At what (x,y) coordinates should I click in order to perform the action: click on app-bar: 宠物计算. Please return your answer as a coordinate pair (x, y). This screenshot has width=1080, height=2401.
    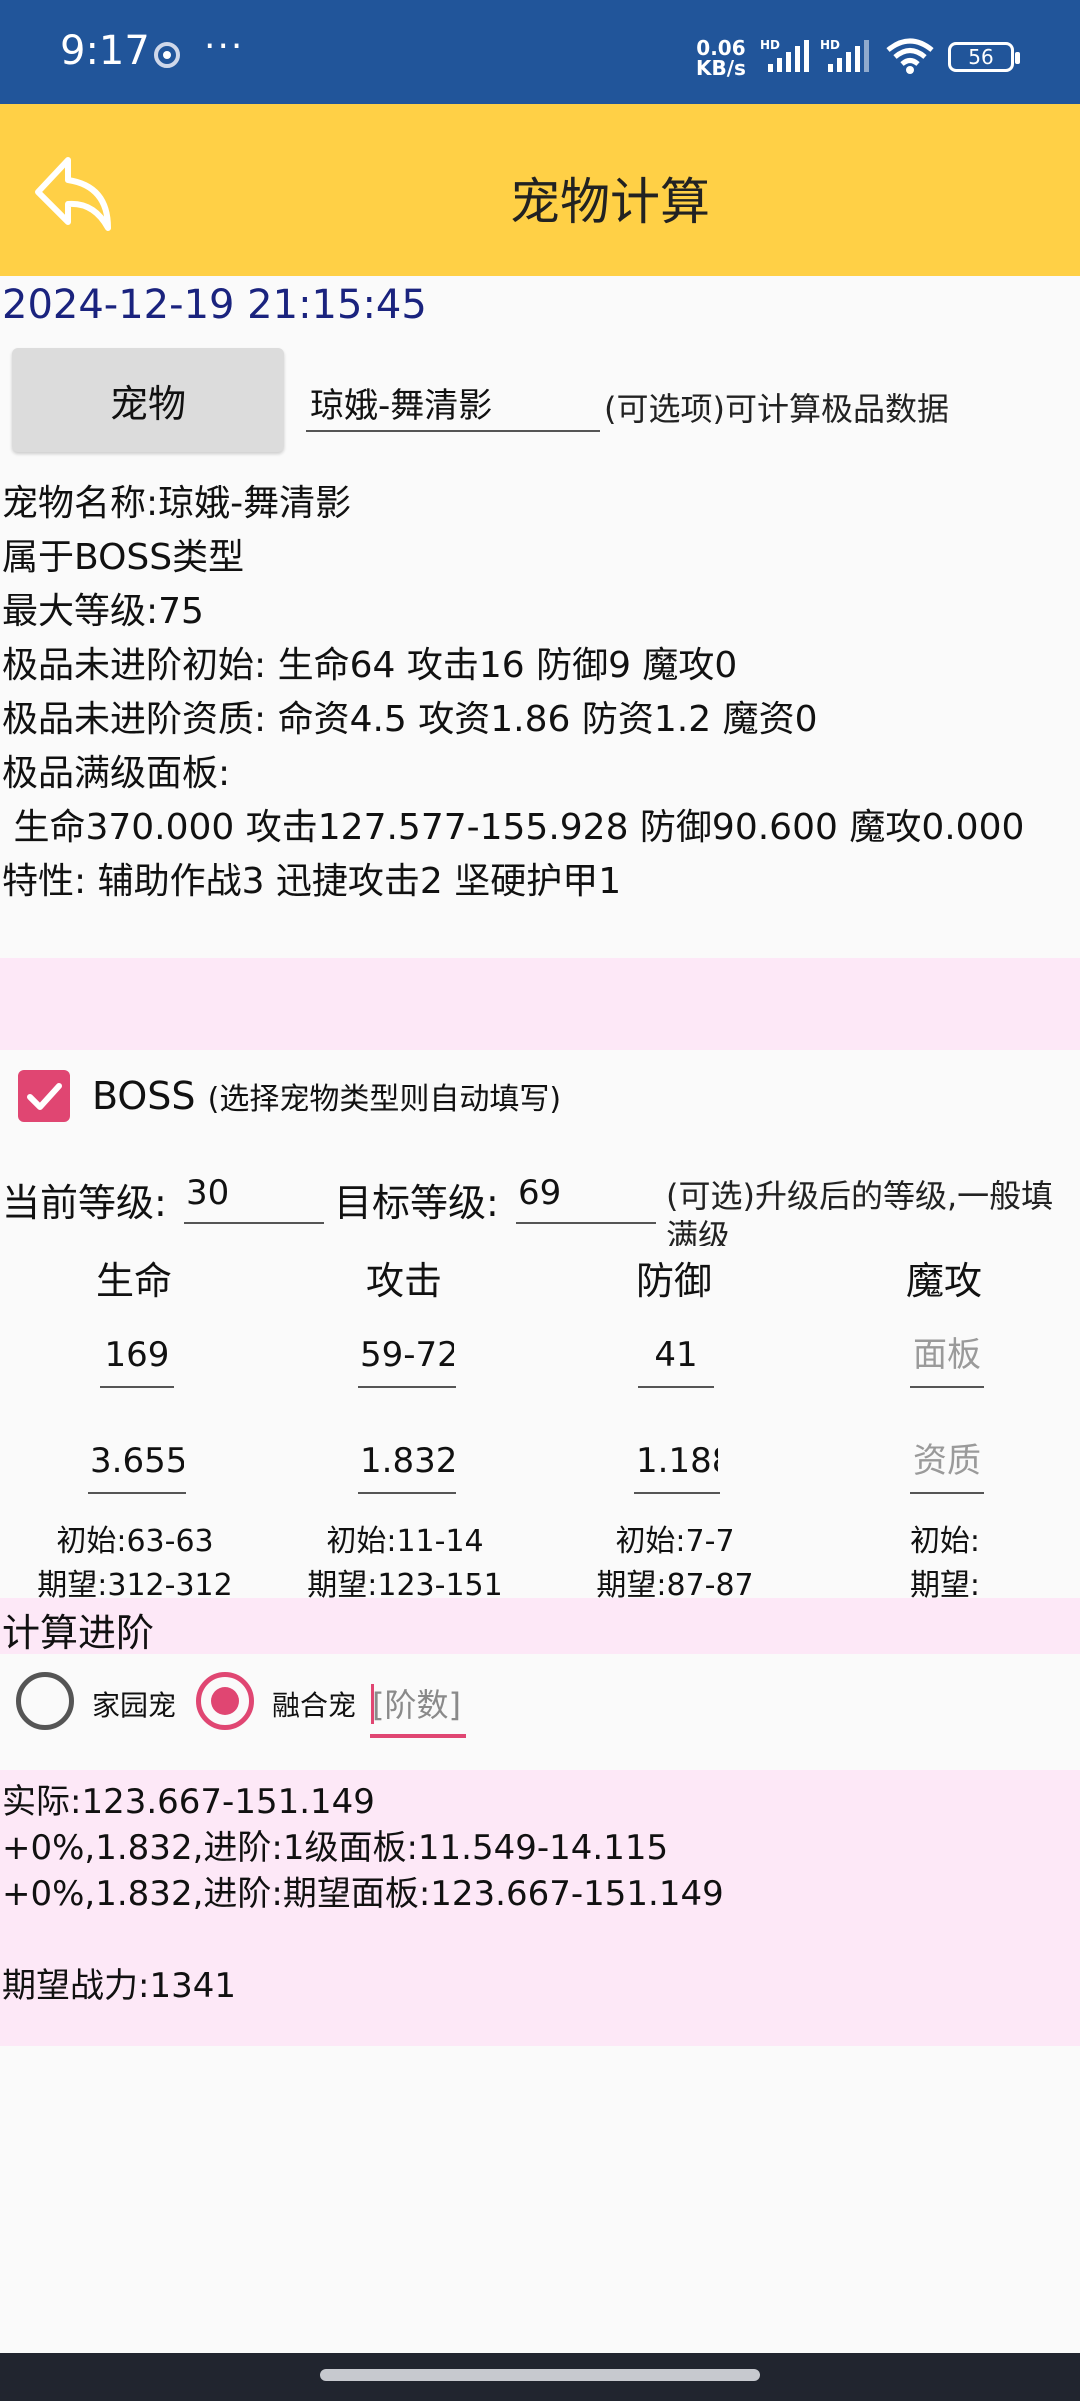
    Looking at the image, I should click on (540, 190).